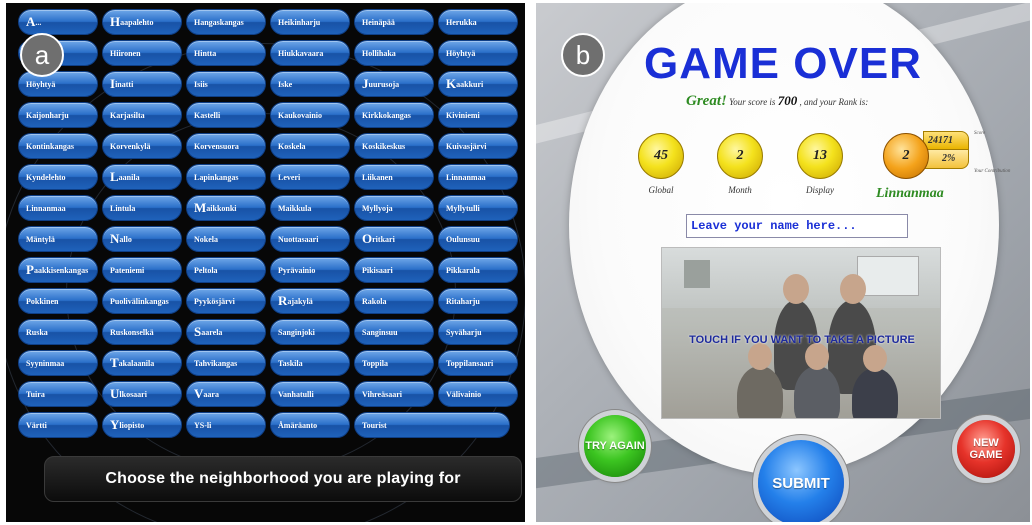  Describe the element at coordinates (226, 332) in the screenshot. I see `neighborhood-button: Saarela` at that location.